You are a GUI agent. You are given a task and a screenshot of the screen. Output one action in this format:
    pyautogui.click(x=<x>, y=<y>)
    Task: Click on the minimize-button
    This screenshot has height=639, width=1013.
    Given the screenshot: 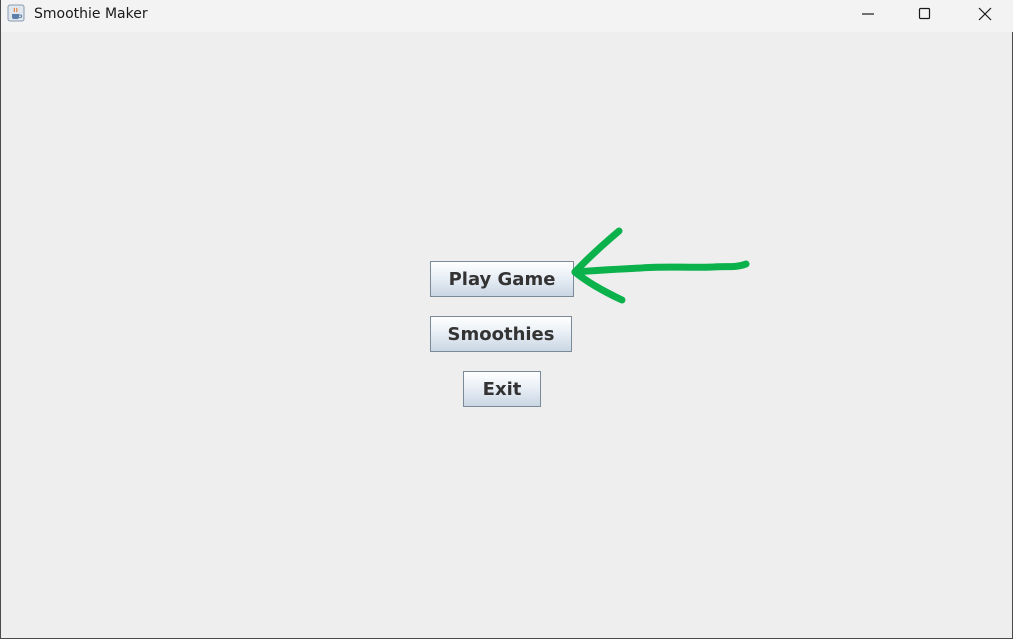 What is the action you would take?
    pyautogui.click(x=868, y=14)
    